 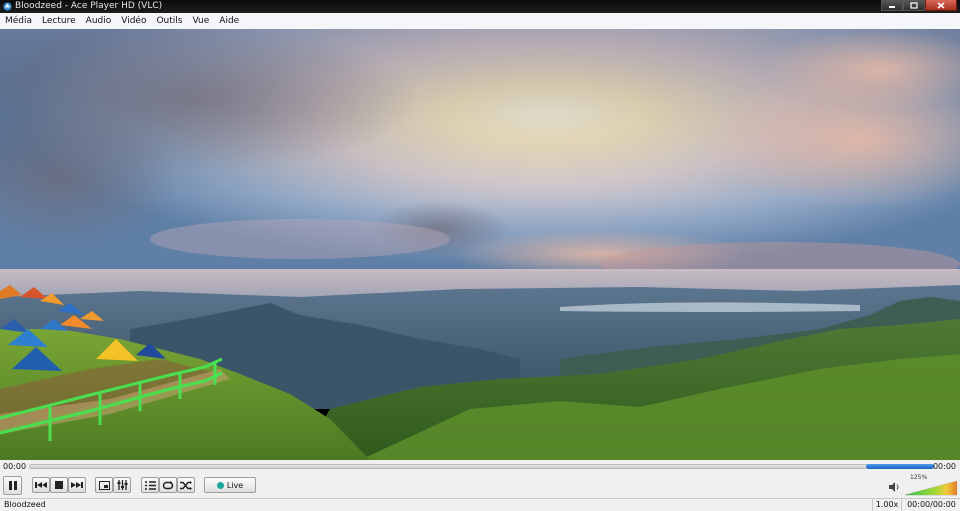 I want to click on play-pause-button, so click(x=12, y=485).